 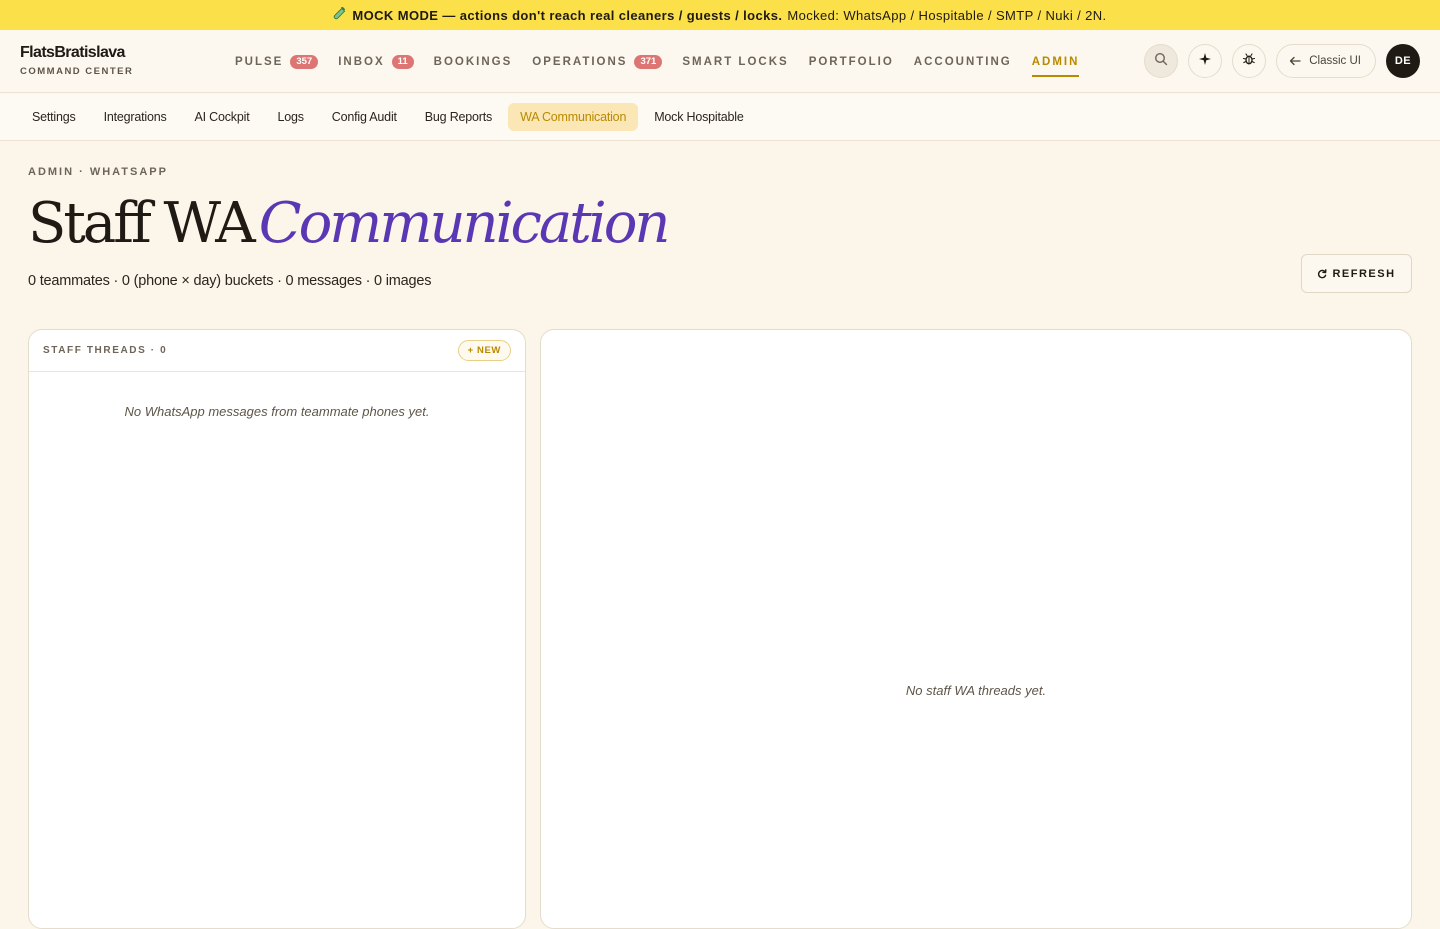 I want to click on nav-item-bookings: BOOKINGS, so click(x=473, y=61).